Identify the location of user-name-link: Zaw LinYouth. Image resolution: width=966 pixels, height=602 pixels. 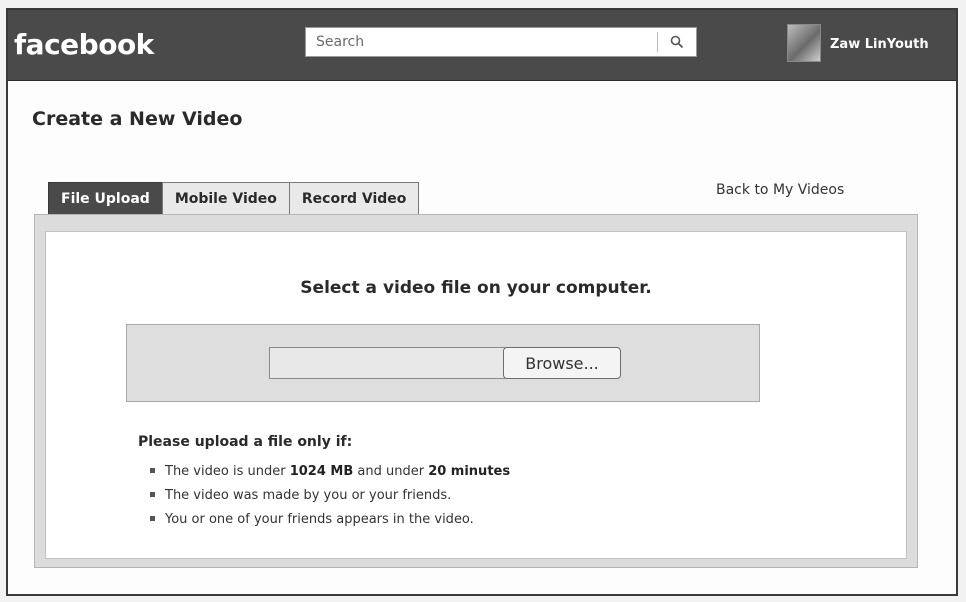
(879, 44).